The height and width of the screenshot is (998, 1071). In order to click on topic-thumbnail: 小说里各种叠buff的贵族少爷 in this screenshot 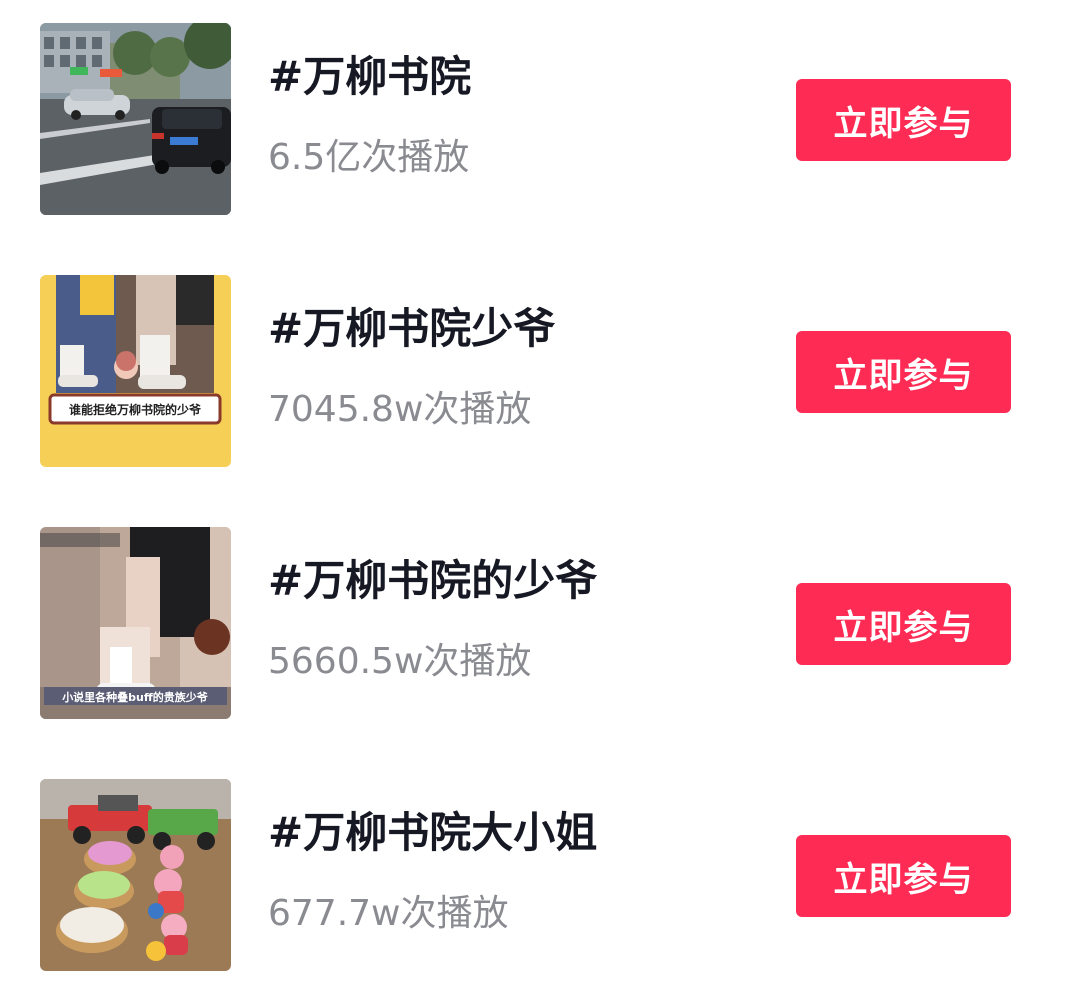, I will do `click(135, 623)`.